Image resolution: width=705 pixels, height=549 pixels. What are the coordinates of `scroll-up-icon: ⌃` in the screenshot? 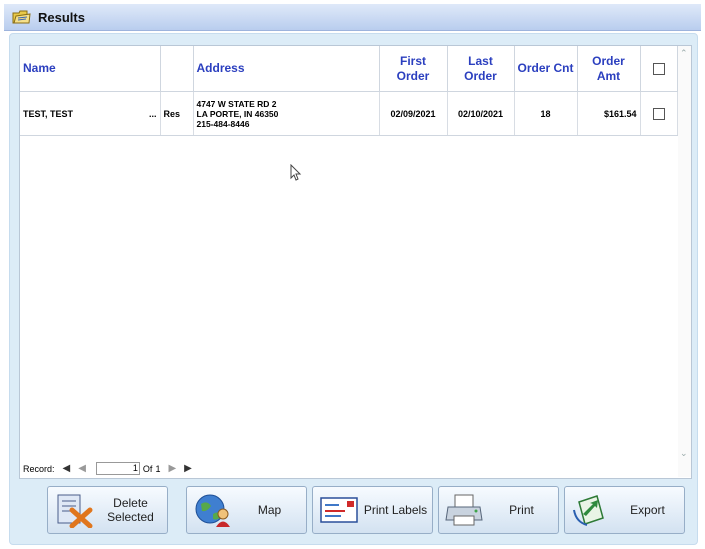 It's located at (684, 53).